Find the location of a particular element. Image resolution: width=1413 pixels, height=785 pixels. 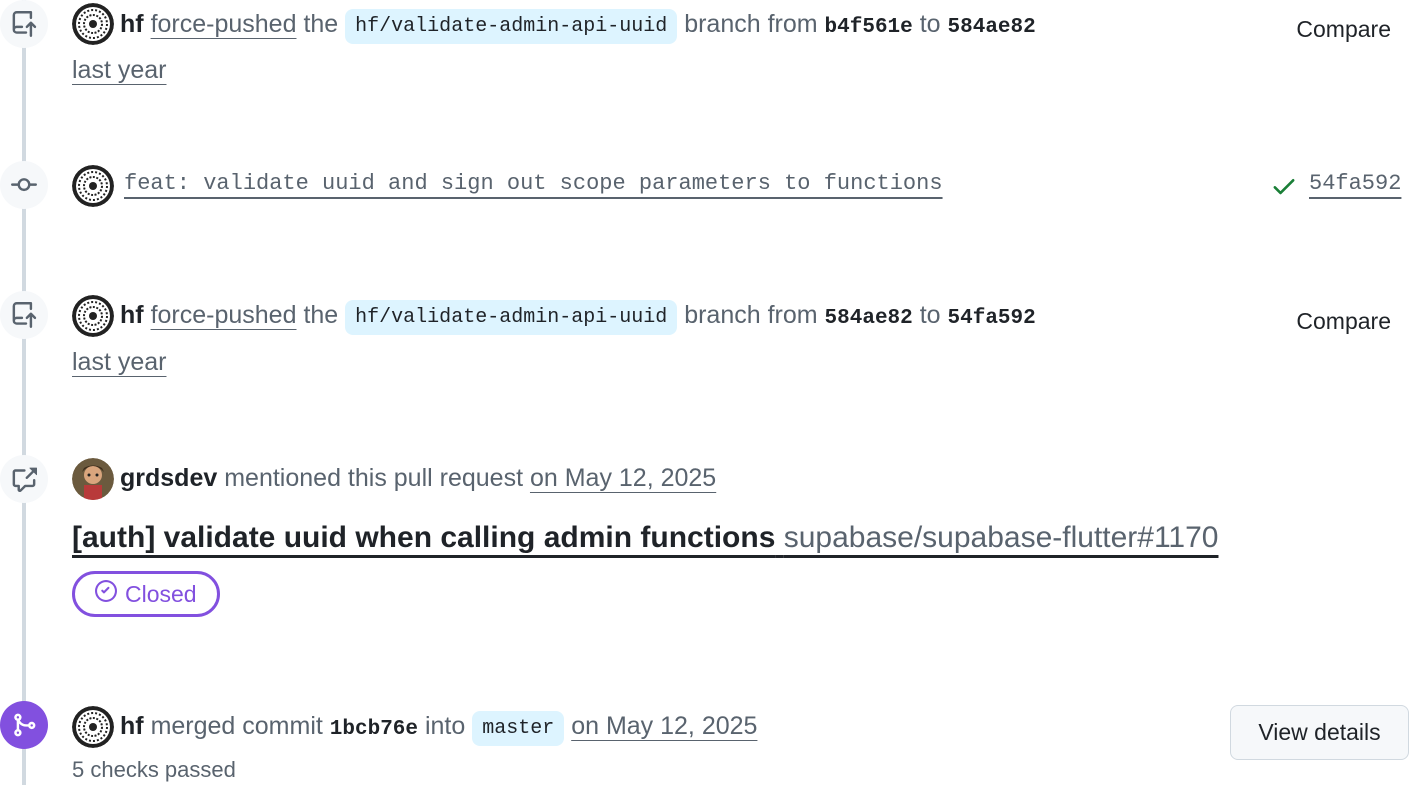

cross-reference-icon is located at coordinates (24, 479).